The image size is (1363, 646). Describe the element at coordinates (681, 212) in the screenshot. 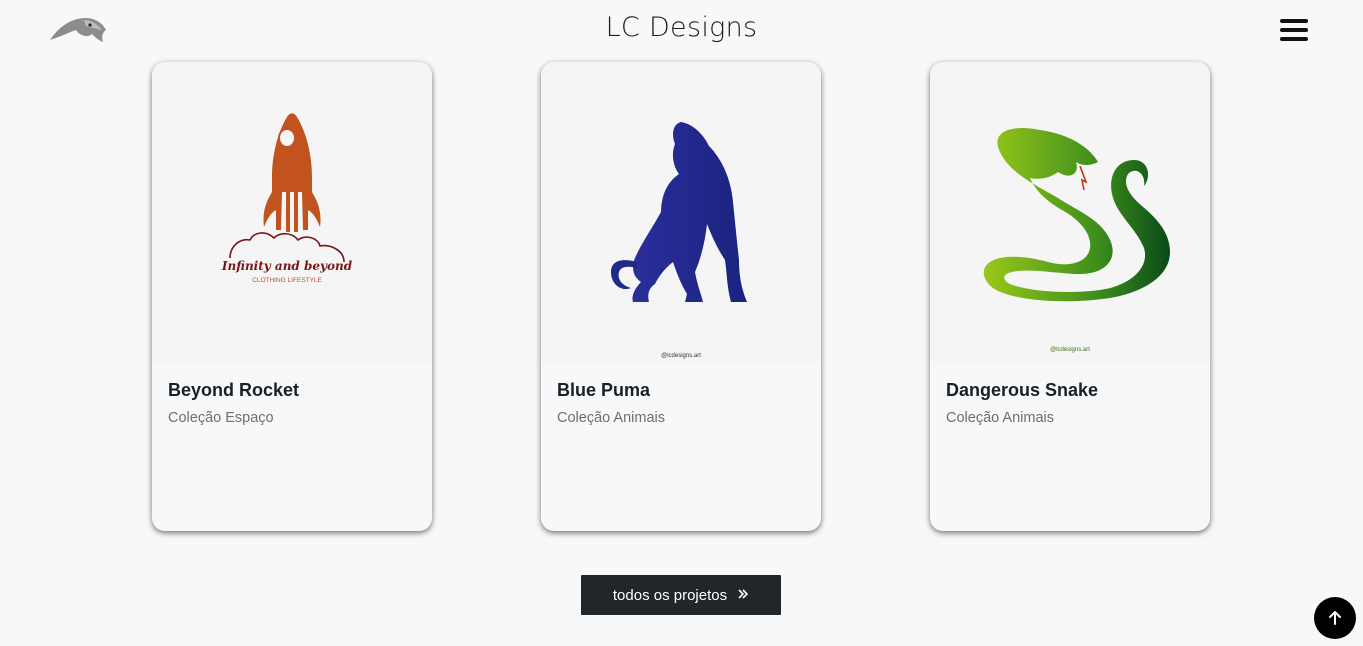

I see `puma-illustration-image: @lcdesigns.art` at that location.